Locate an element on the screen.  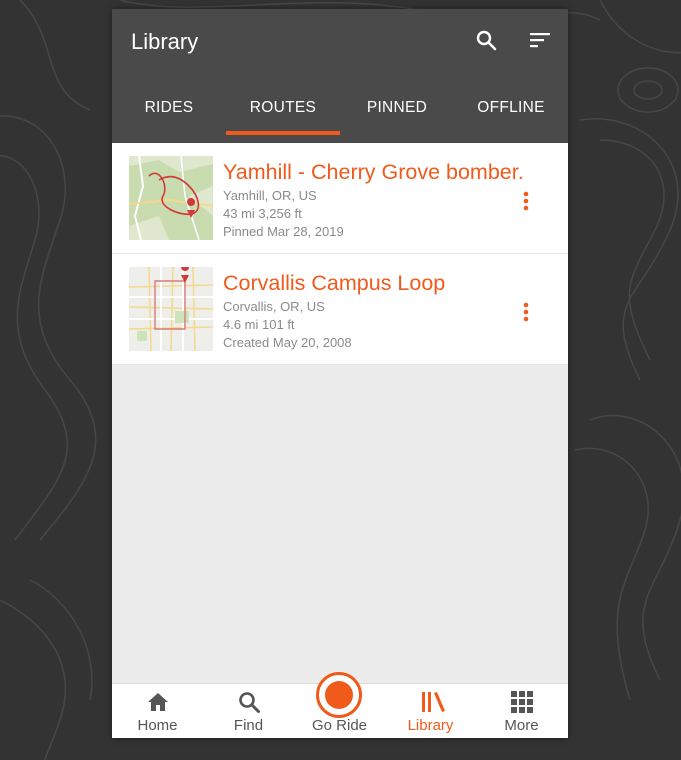
library-icon is located at coordinates (433, 702).